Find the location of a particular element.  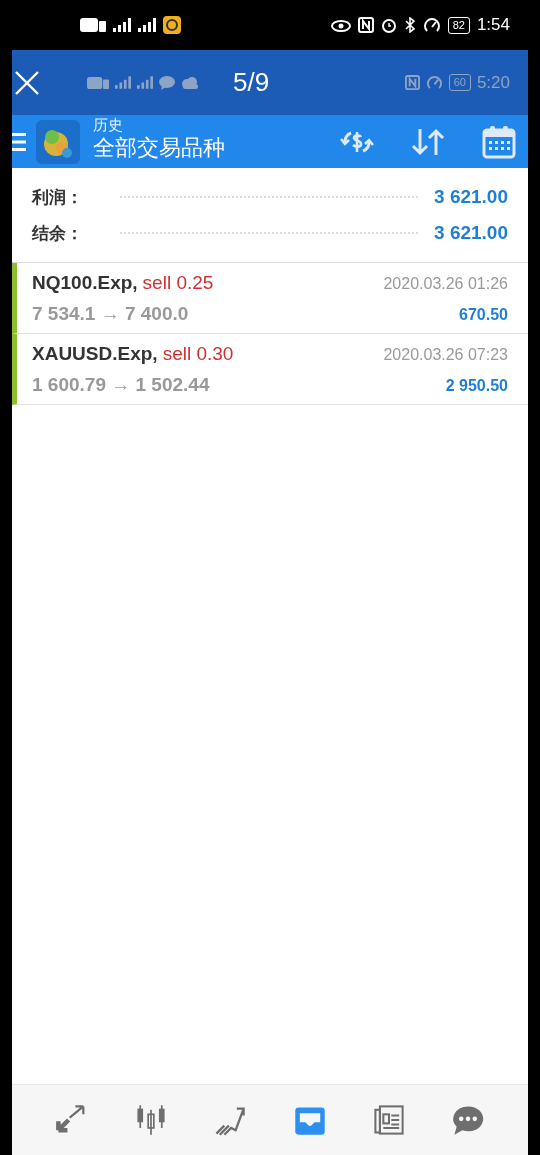

trade-symbol: XAUUSD.Exp, is located at coordinates (95, 354).